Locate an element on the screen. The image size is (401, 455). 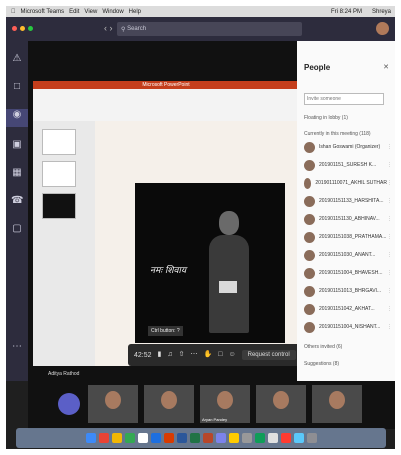
participant-row: 201901151030_ANANT... ⋮ is located at coordinates (348, 255).